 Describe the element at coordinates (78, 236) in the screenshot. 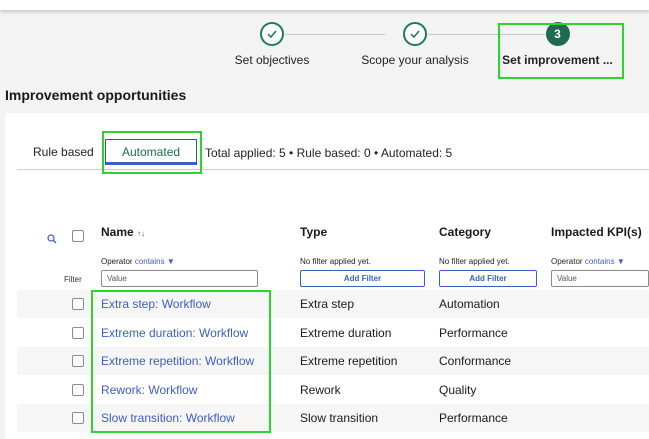

I see `select-all-checkbox` at that location.